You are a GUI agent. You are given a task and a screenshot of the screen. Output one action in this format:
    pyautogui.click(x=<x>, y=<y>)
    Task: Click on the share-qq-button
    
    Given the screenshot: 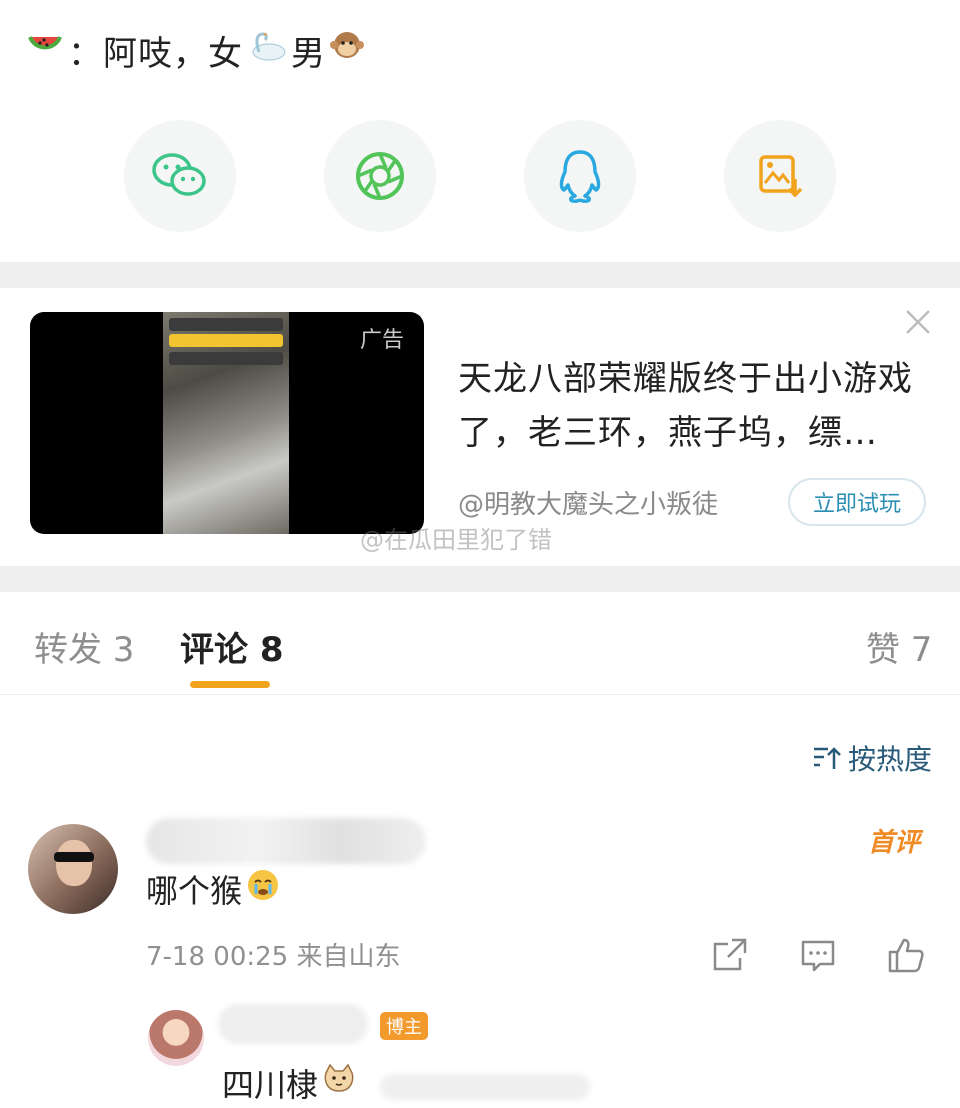 What is the action you would take?
    pyautogui.click(x=580, y=176)
    